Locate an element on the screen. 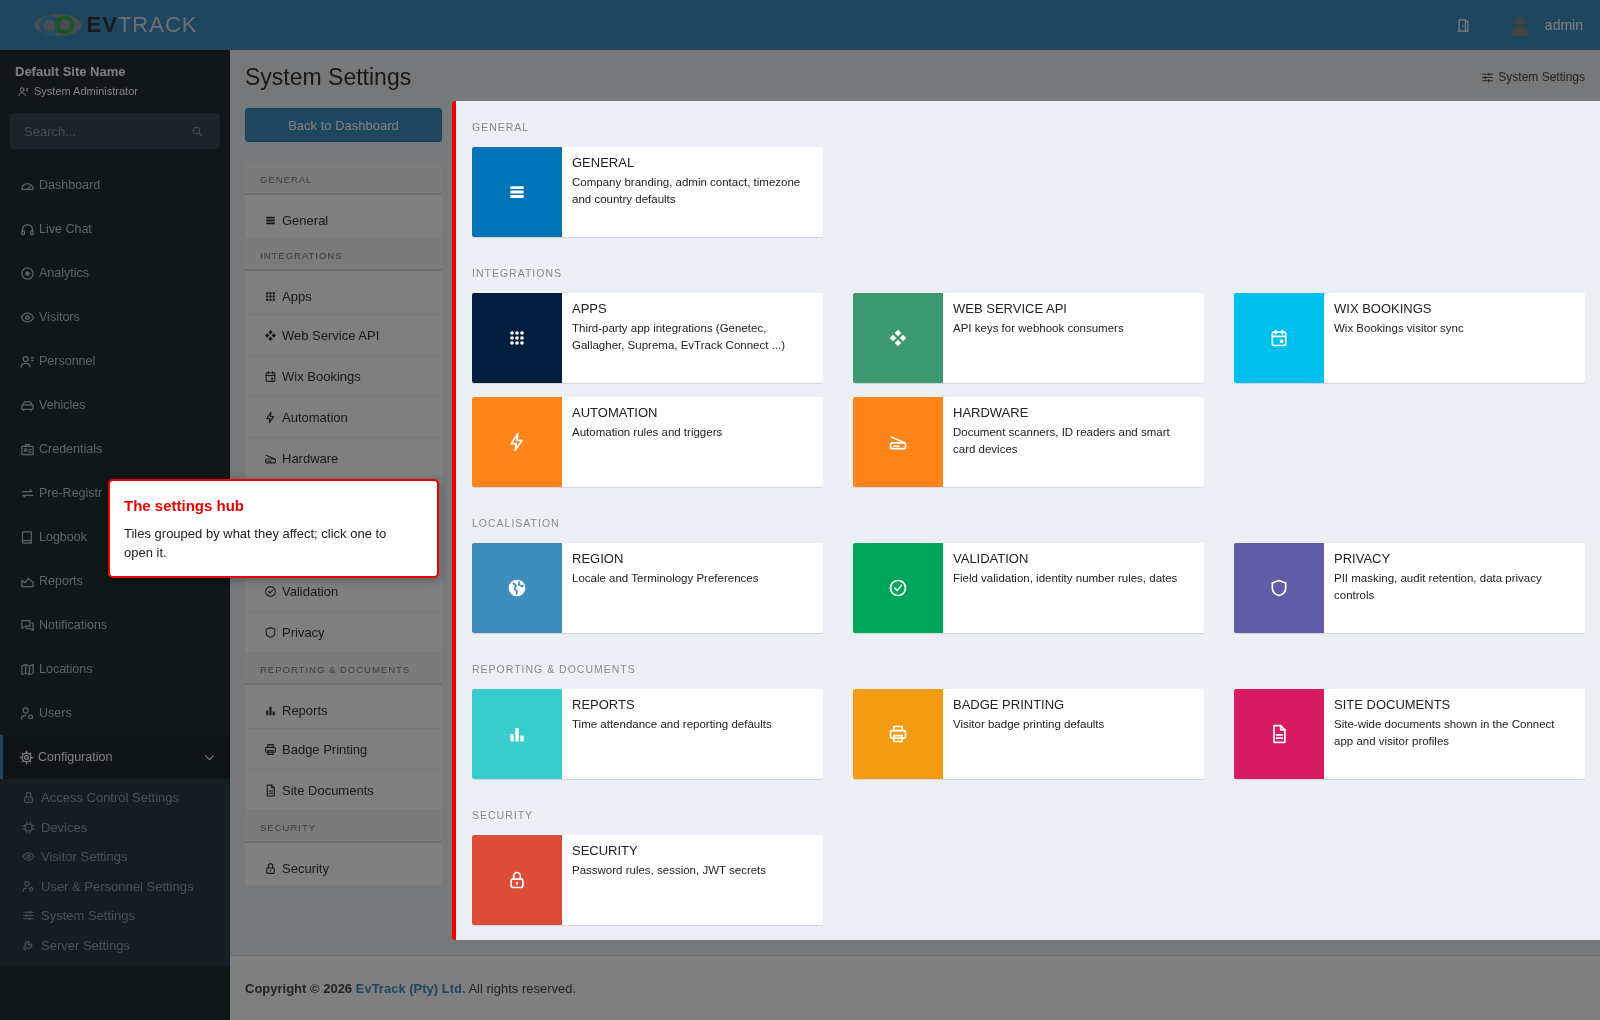  tile-title: REPORTS is located at coordinates (604, 704).